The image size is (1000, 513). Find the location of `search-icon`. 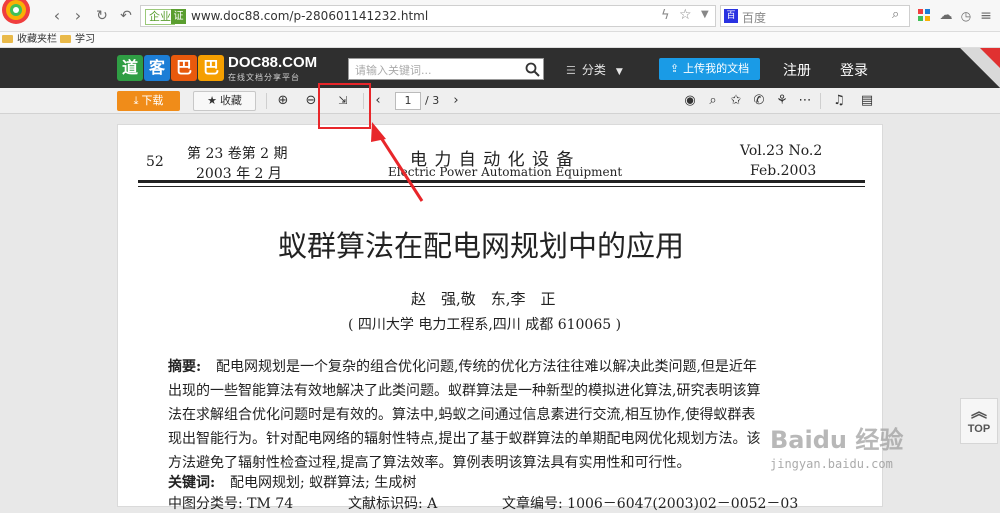

search-icon is located at coordinates (532, 69).